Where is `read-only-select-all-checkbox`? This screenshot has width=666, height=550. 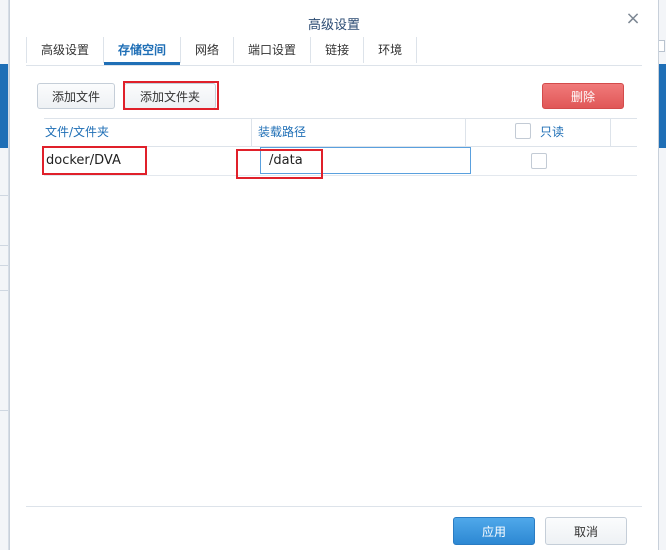
read-only-select-all-checkbox is located at coordinates (523, 131).